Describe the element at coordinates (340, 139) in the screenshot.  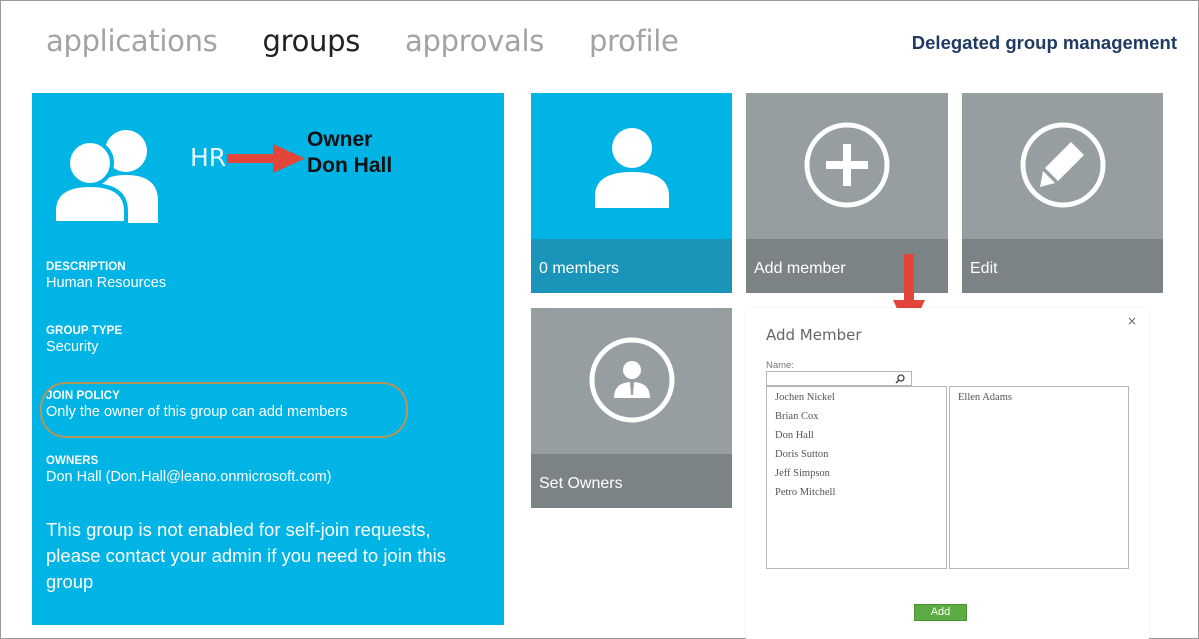
I see `owner-annotation-title: Owner` at that location.